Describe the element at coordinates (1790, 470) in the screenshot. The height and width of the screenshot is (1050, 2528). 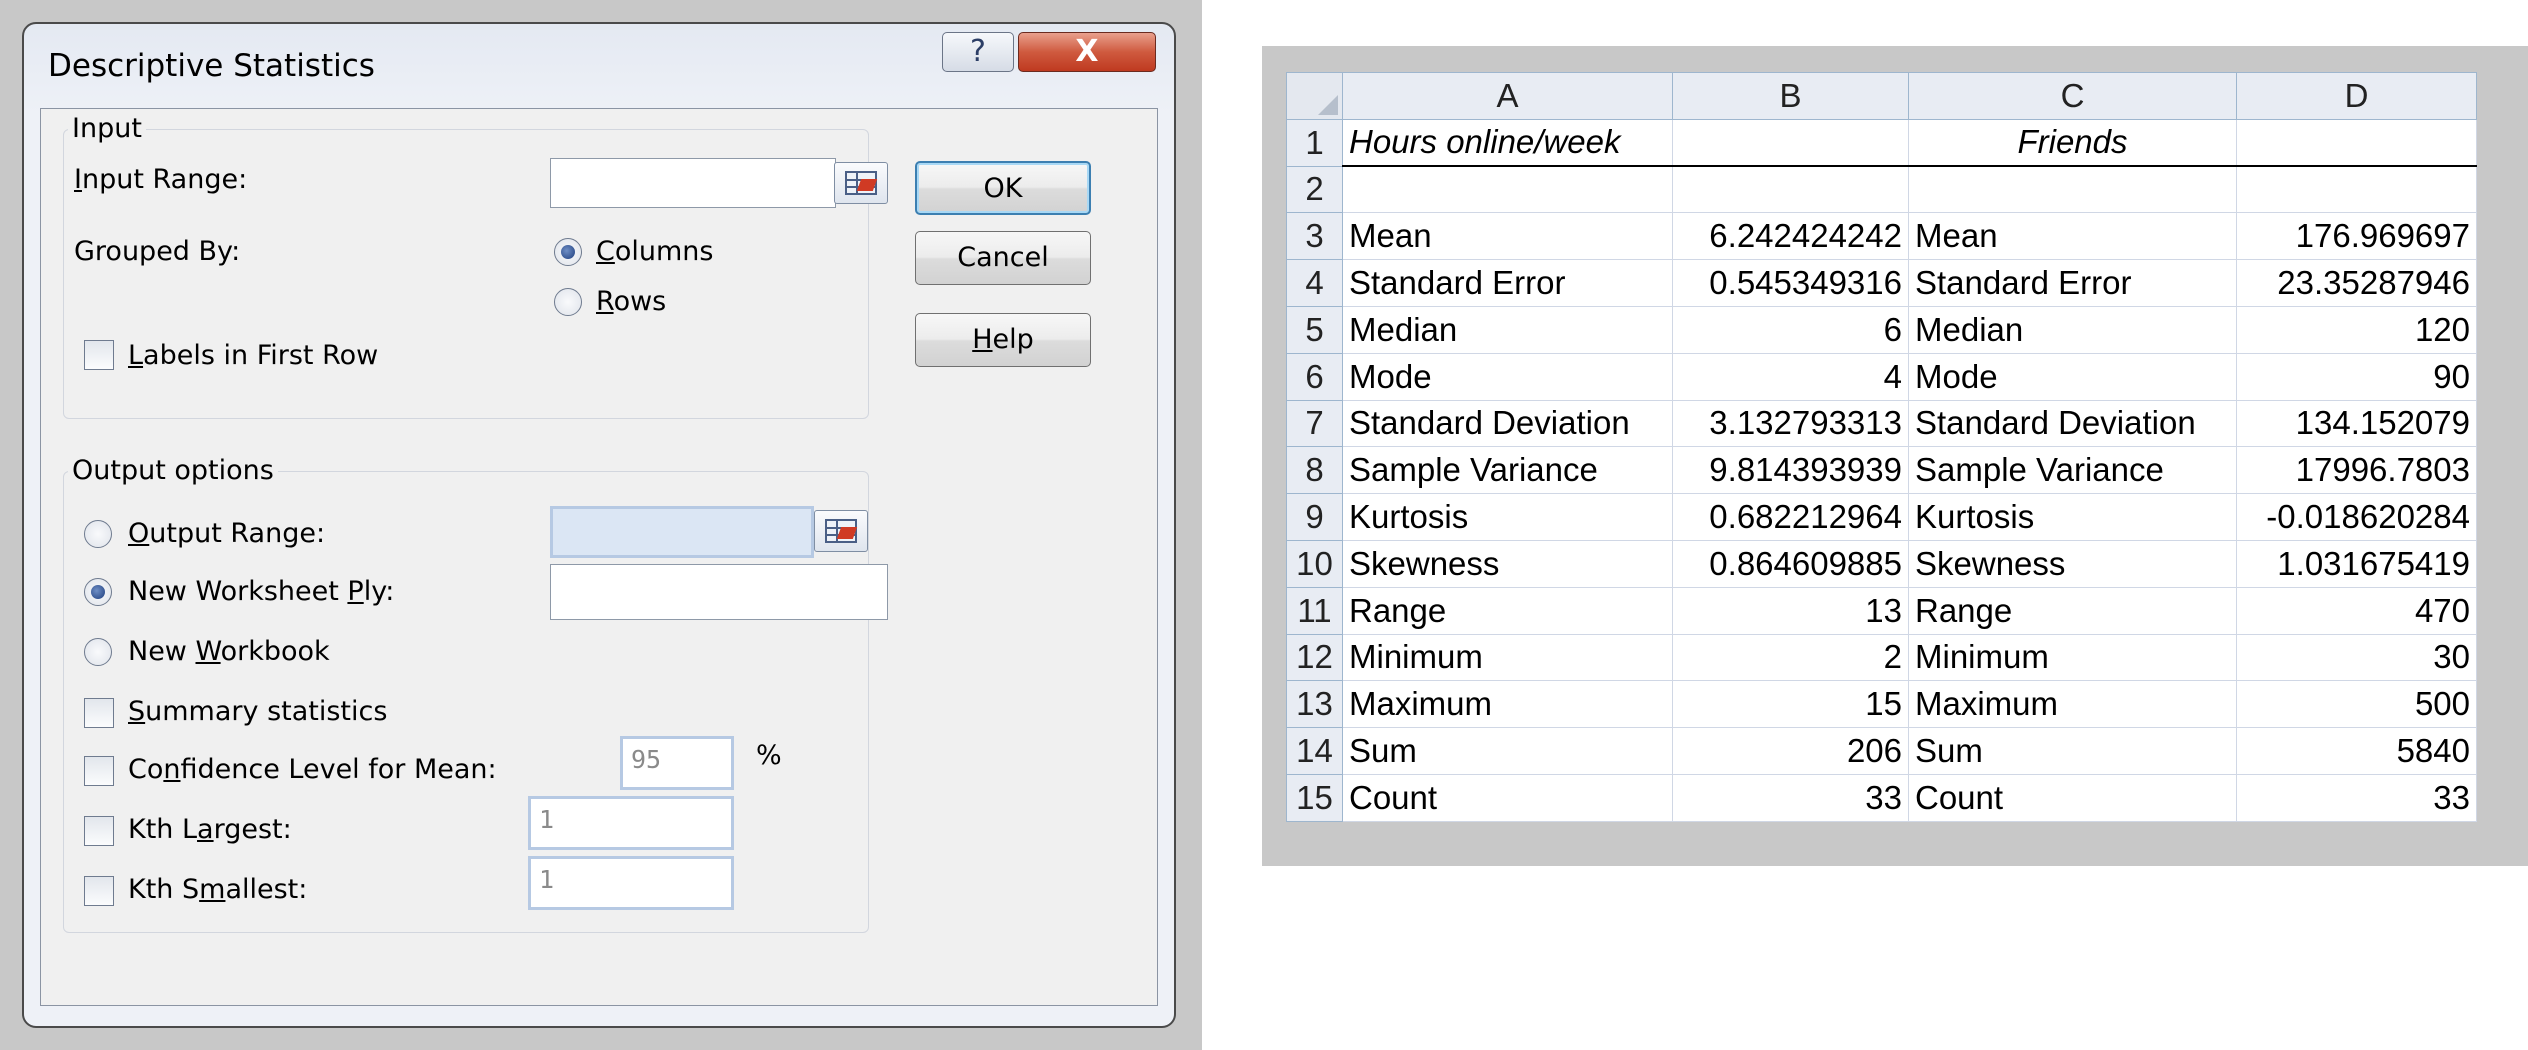
I see `cell: 9.814393939` at that location.